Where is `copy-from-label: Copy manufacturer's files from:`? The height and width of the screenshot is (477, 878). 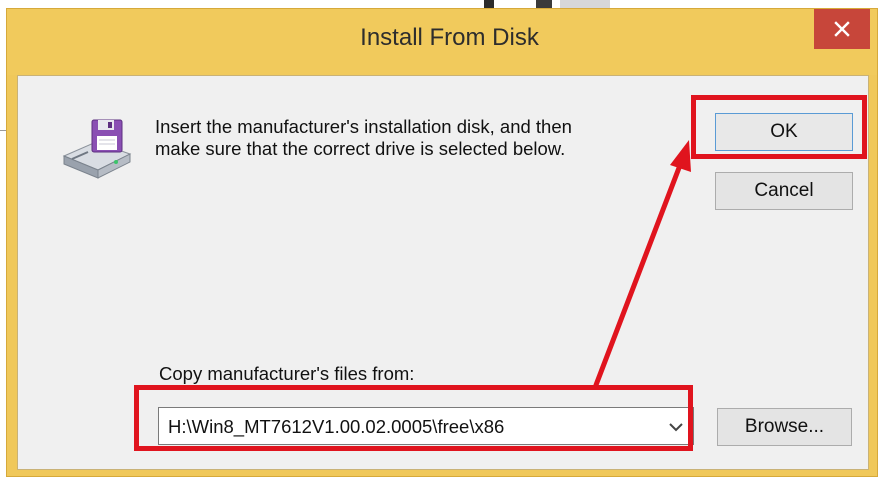
copy-from-label: Copy manufacturer's files from: is located at coordinates (287, 373).